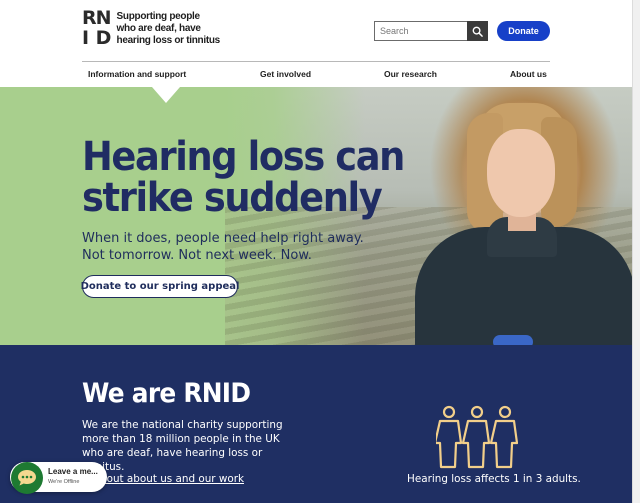  What do you see at coordinates (285, 74) in the screenshot?
I see `nav-item-get-involved: Get involved` at bounding box center [285, 74].